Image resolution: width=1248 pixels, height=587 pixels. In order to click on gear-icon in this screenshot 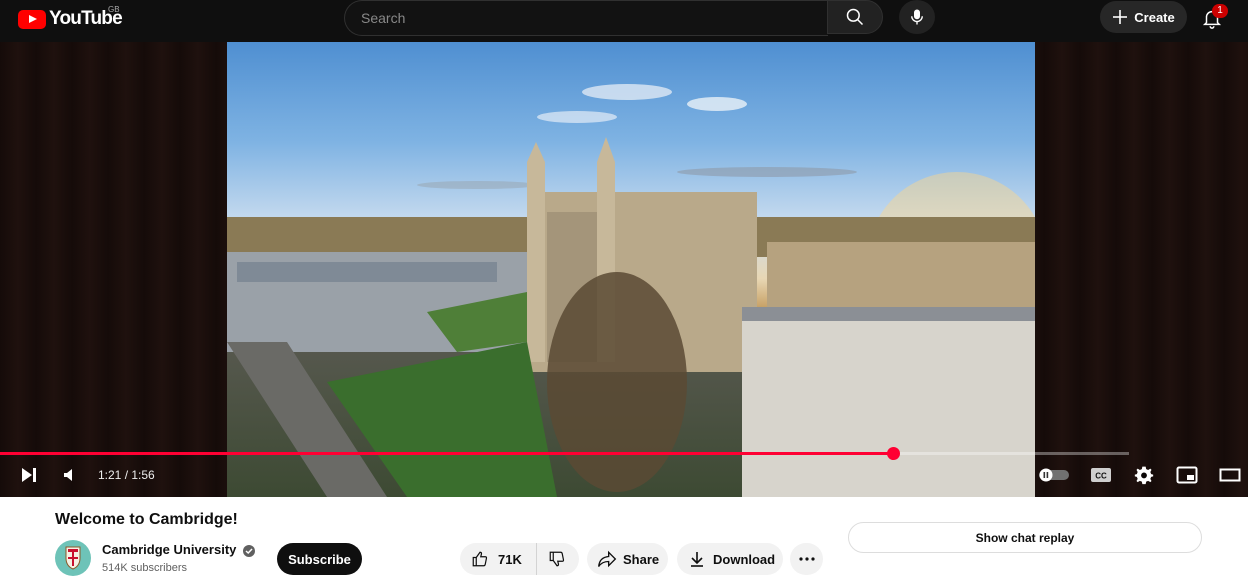, I will do `click(1144, 475)`.